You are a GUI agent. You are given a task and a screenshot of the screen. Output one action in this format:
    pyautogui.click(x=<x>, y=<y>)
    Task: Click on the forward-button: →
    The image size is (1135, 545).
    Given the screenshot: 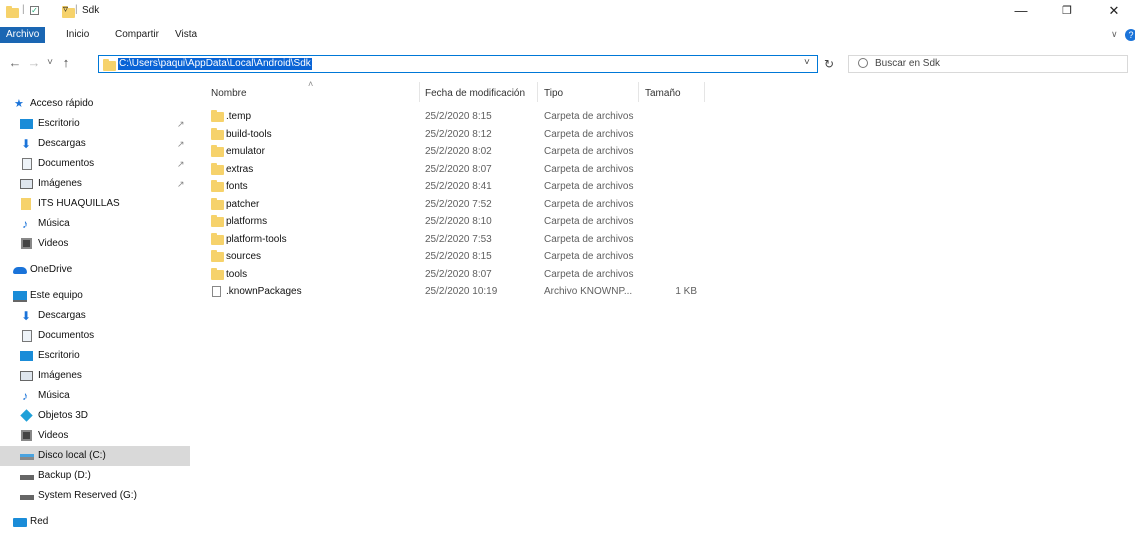 What is the action you would take?
    pyautogui.click(x=34, y=63)
    